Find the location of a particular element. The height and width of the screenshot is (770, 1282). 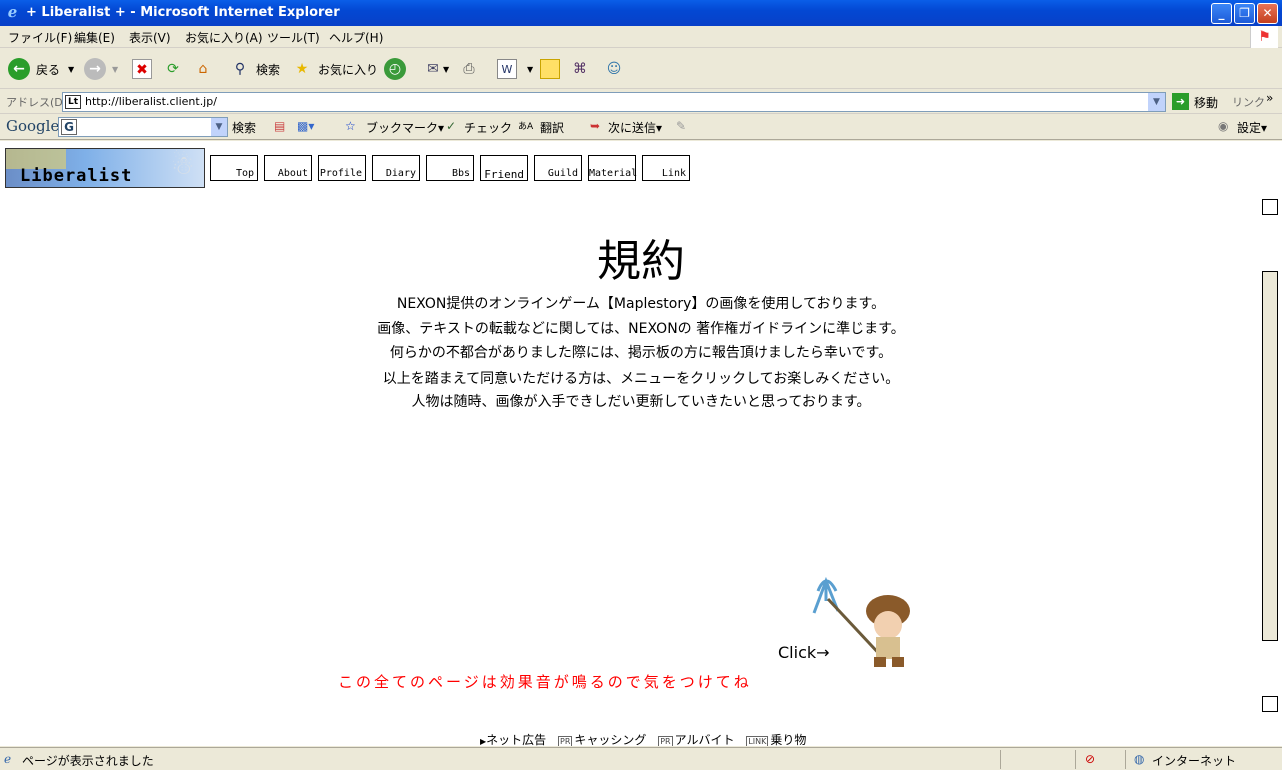

links-label: リンク is located at coordinates (1248, 102).